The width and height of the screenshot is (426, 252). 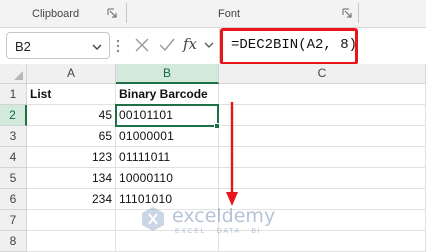 I want to click on cell-a3: 65, so click(x=71, y=136).